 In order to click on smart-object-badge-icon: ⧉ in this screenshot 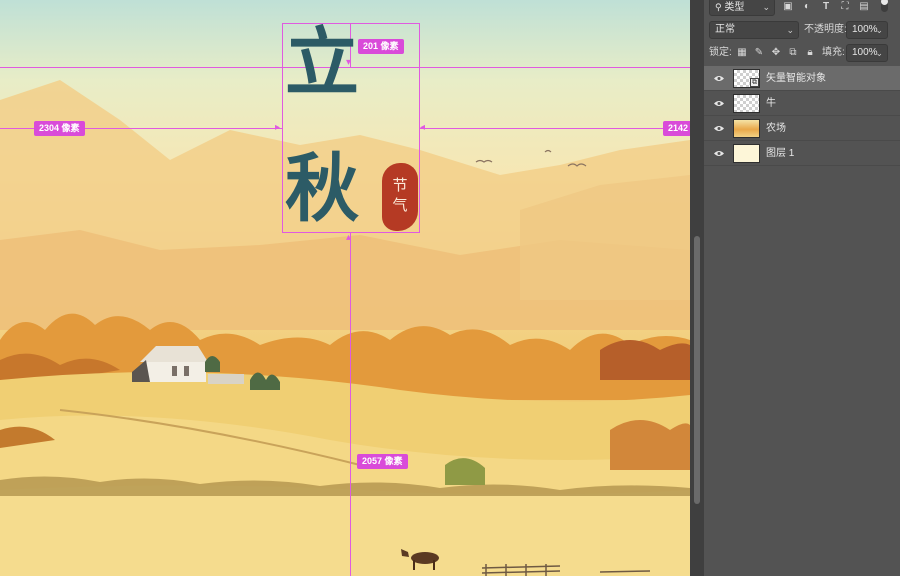, I will do `click(754, 82)`.